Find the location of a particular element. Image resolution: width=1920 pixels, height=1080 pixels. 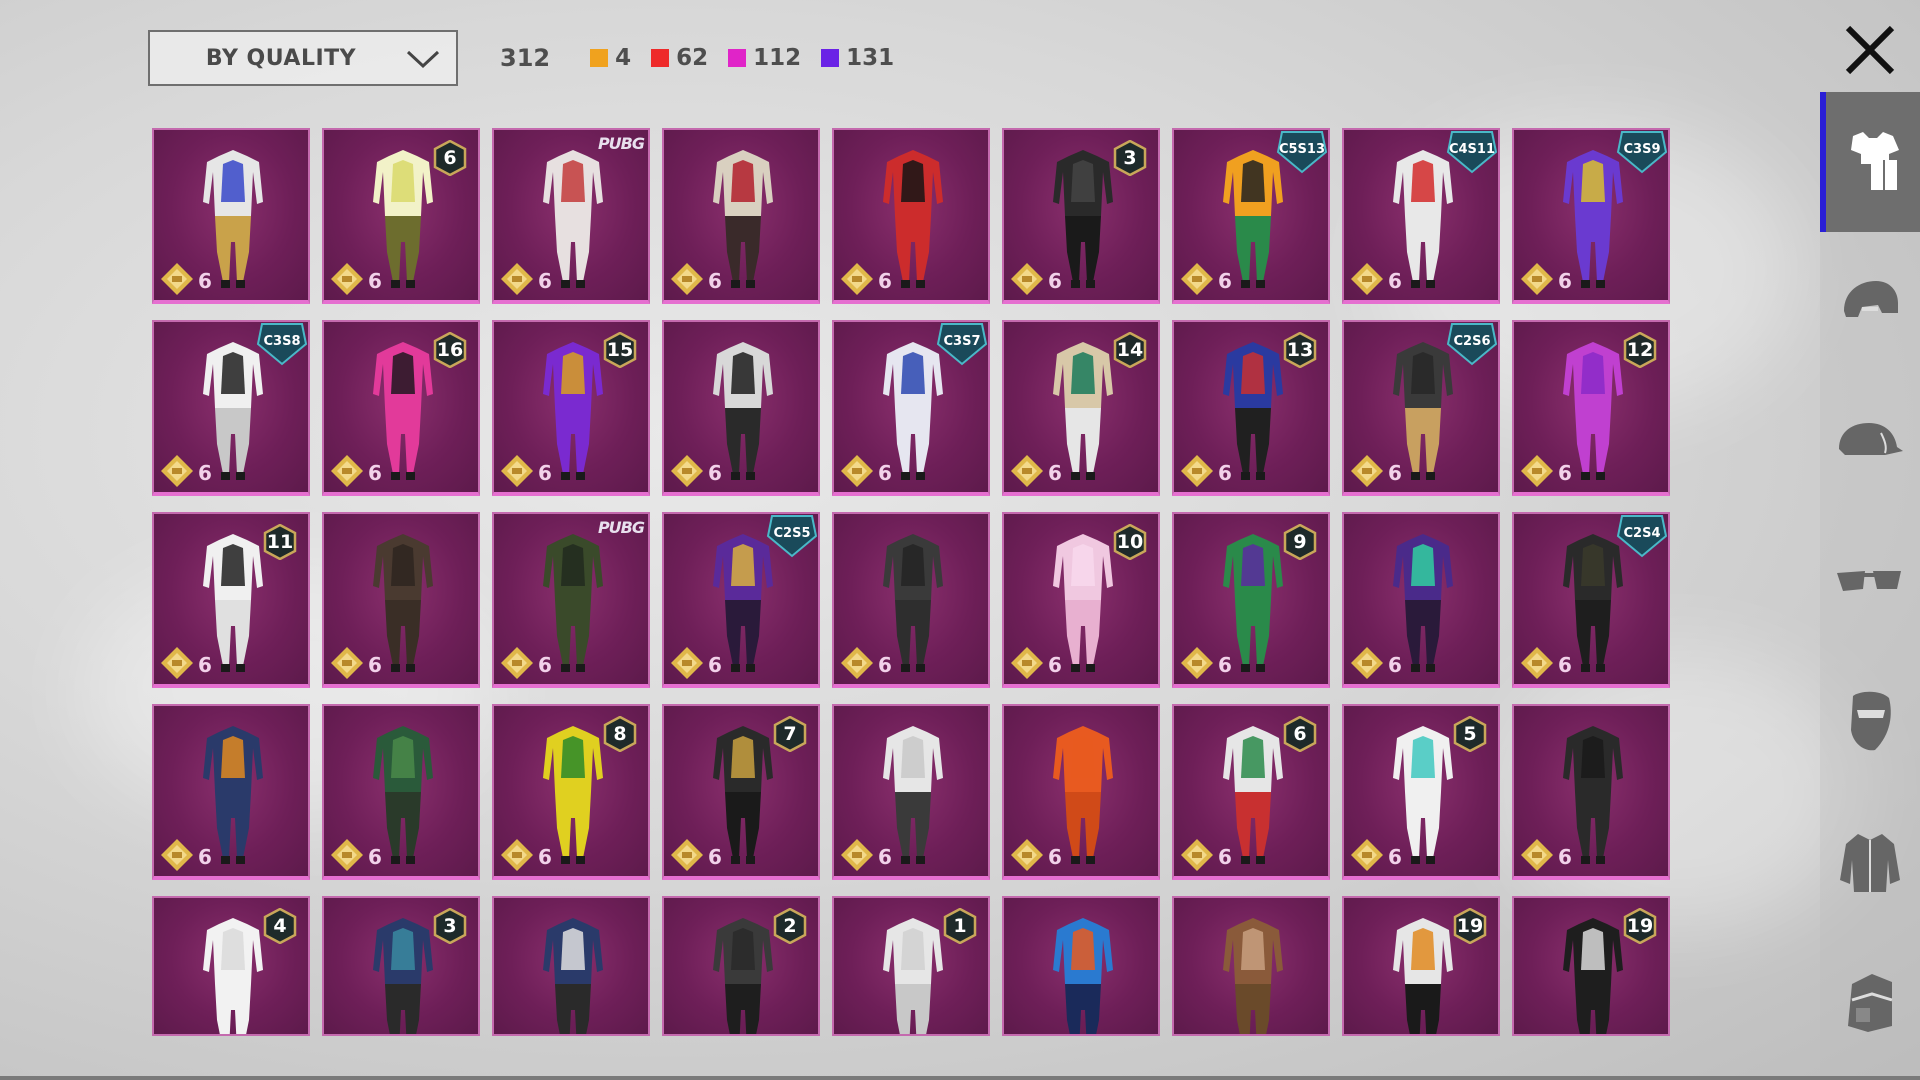

item-card: 6 12 is located at coordinates (1591, 408).